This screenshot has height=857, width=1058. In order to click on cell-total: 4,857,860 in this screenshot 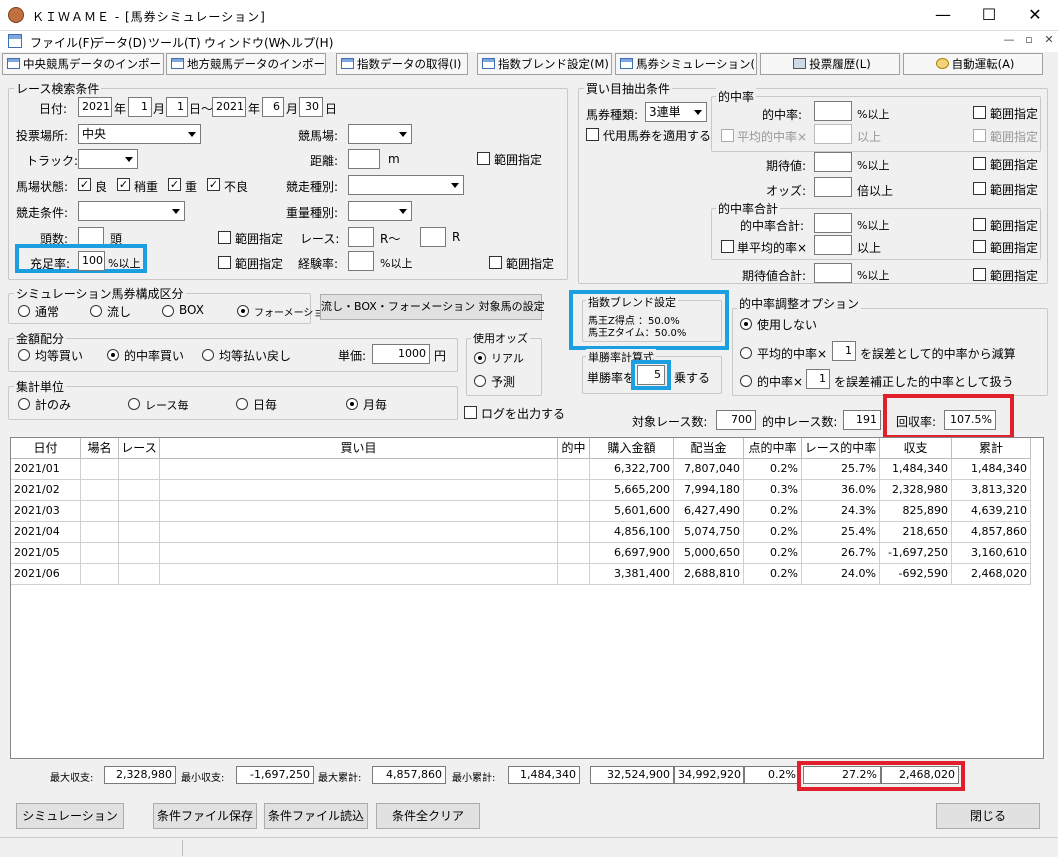, I will do `click(991, 532)`.